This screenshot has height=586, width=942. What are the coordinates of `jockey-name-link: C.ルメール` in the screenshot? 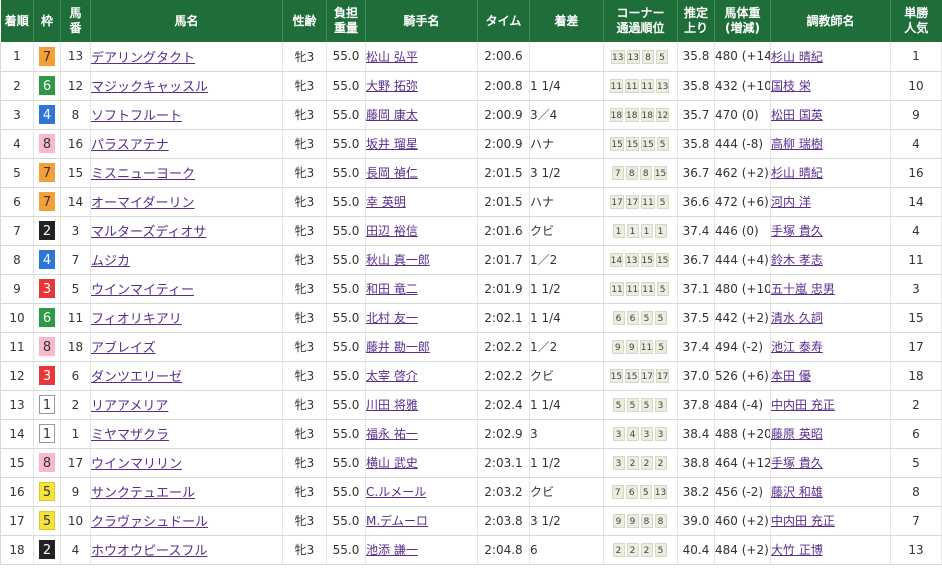 It's located at (396, 492).